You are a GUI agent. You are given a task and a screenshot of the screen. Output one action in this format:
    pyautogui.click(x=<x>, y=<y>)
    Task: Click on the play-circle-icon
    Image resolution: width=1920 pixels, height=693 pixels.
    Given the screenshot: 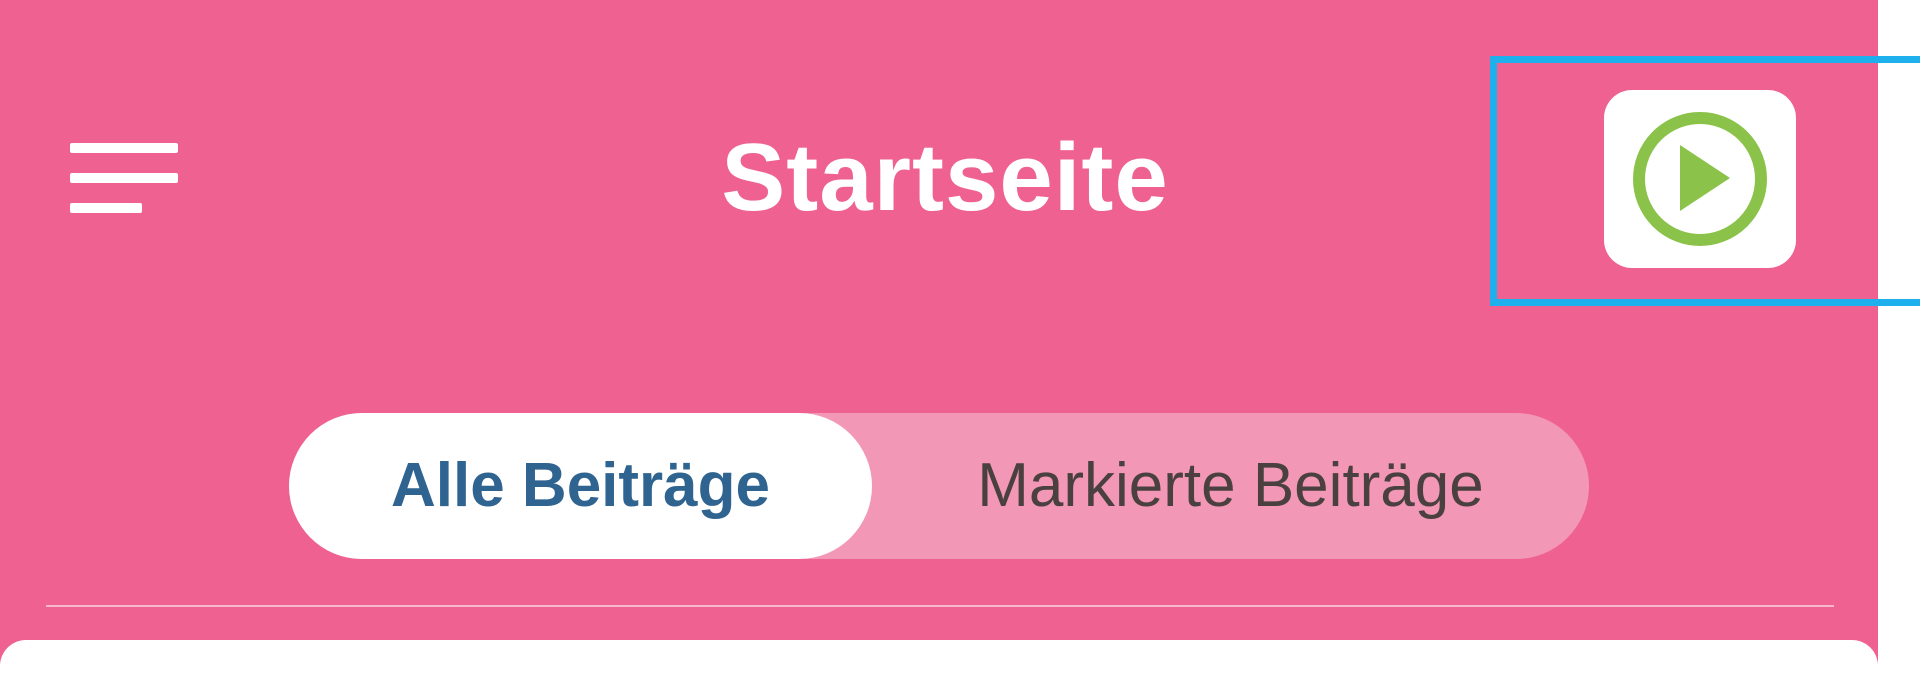 What is the action you would take?
    pyautogui.click(x=1700, y=179)
    